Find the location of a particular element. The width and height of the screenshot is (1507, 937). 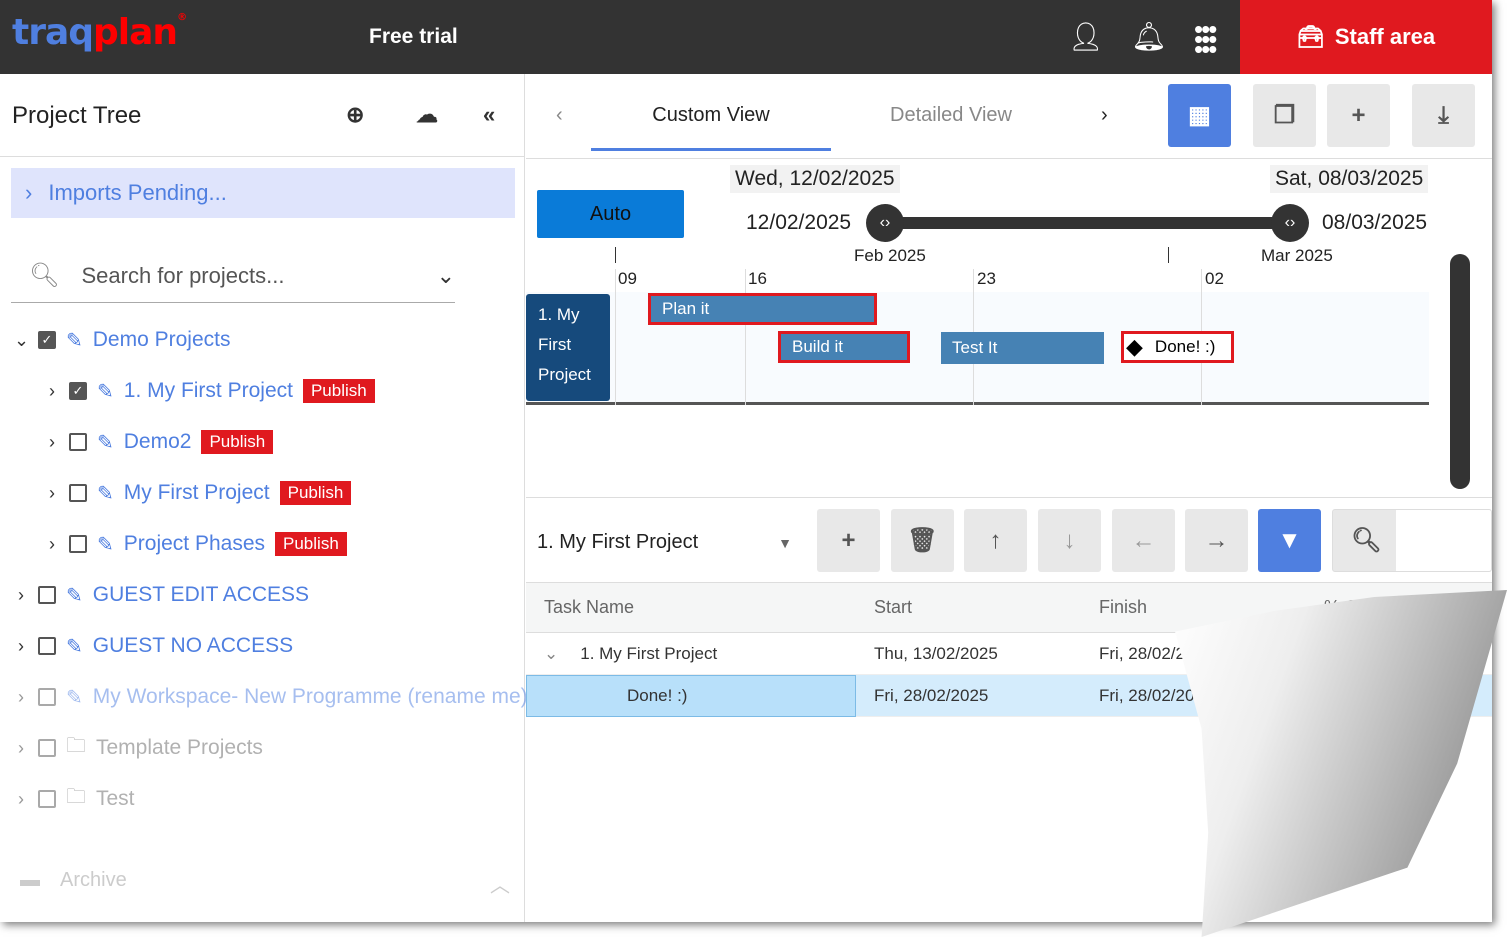

start-date-box: Wed, 12/02/2025 is located at coordinates (815, 179).